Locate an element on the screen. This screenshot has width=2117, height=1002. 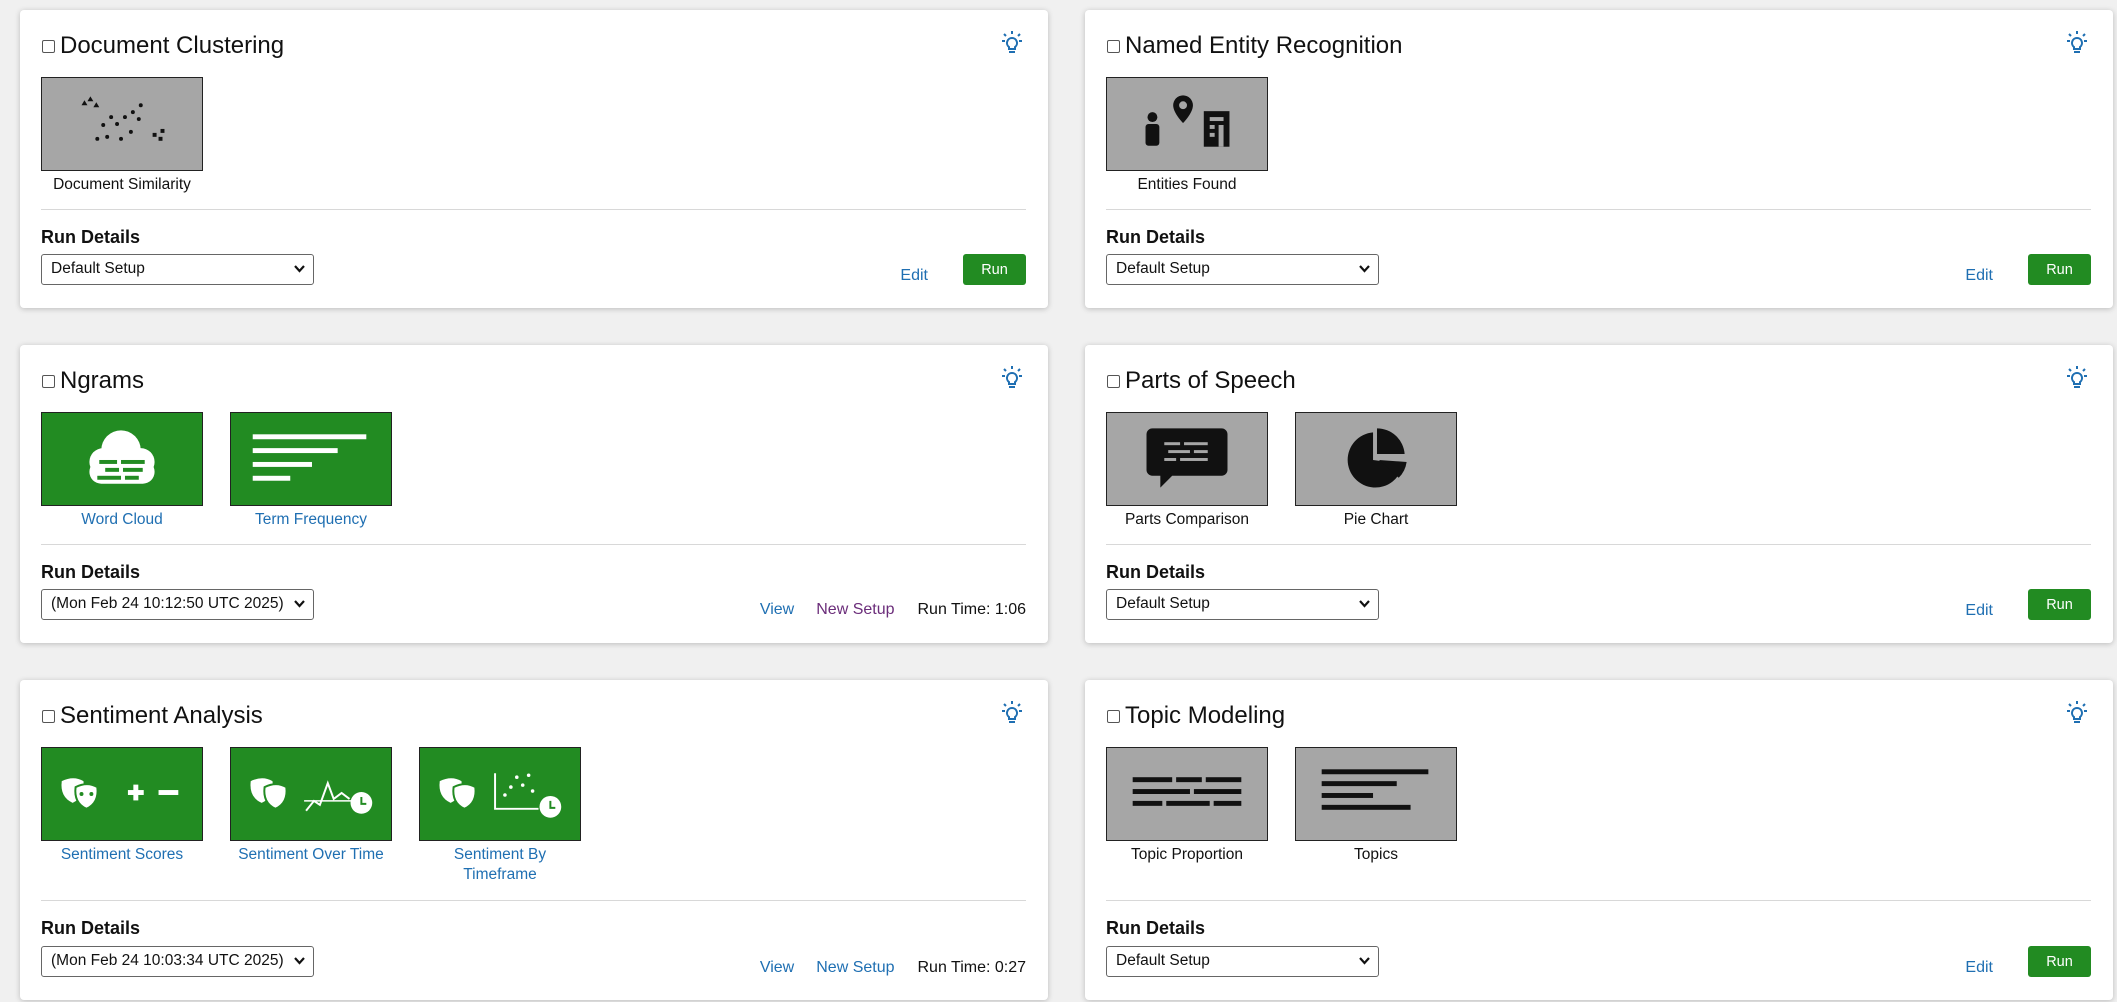
visualization-tiles: Parts Comparison Pie Chart is located at coordinates (1281, 471).